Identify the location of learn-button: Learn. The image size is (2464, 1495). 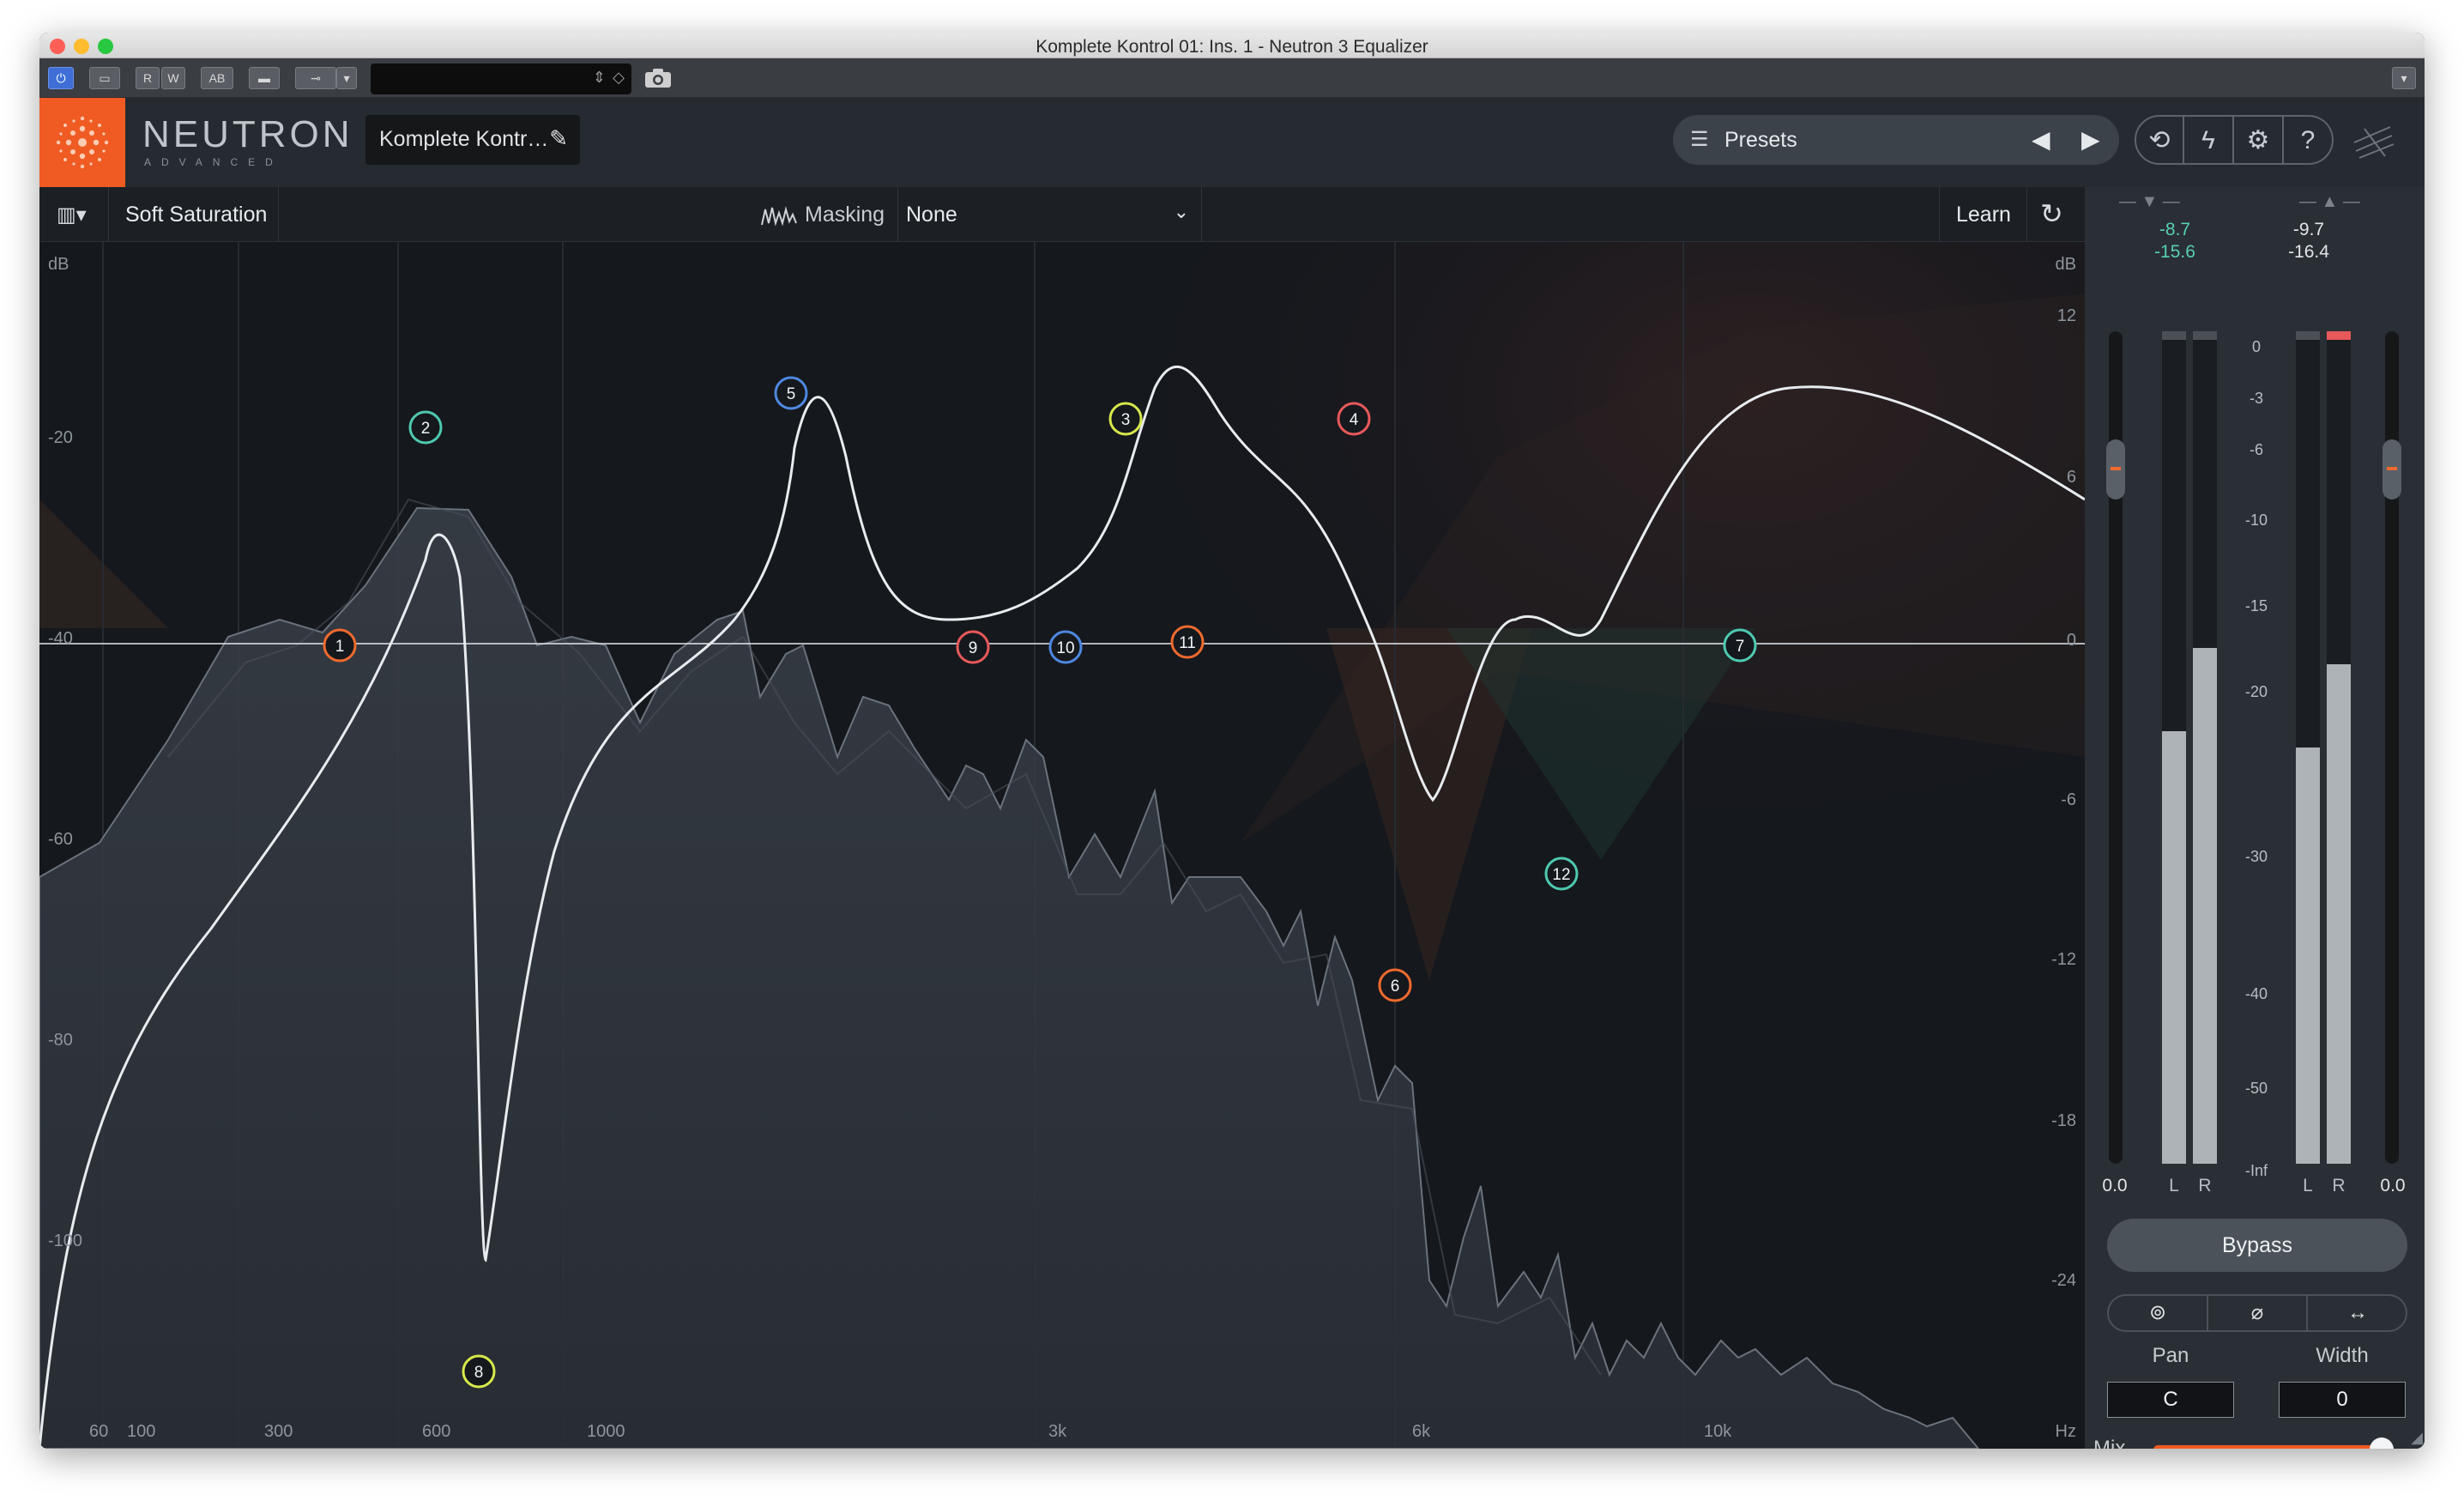
(1983, 215).